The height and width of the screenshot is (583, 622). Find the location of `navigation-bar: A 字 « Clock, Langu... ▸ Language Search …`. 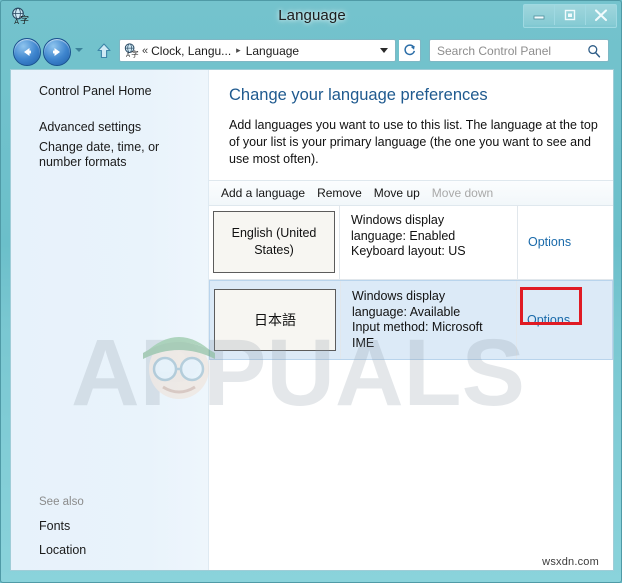

navigation-bar: A 字 « Clock, Langu... ▸ Language Search … is located at coordinates (311, 51).